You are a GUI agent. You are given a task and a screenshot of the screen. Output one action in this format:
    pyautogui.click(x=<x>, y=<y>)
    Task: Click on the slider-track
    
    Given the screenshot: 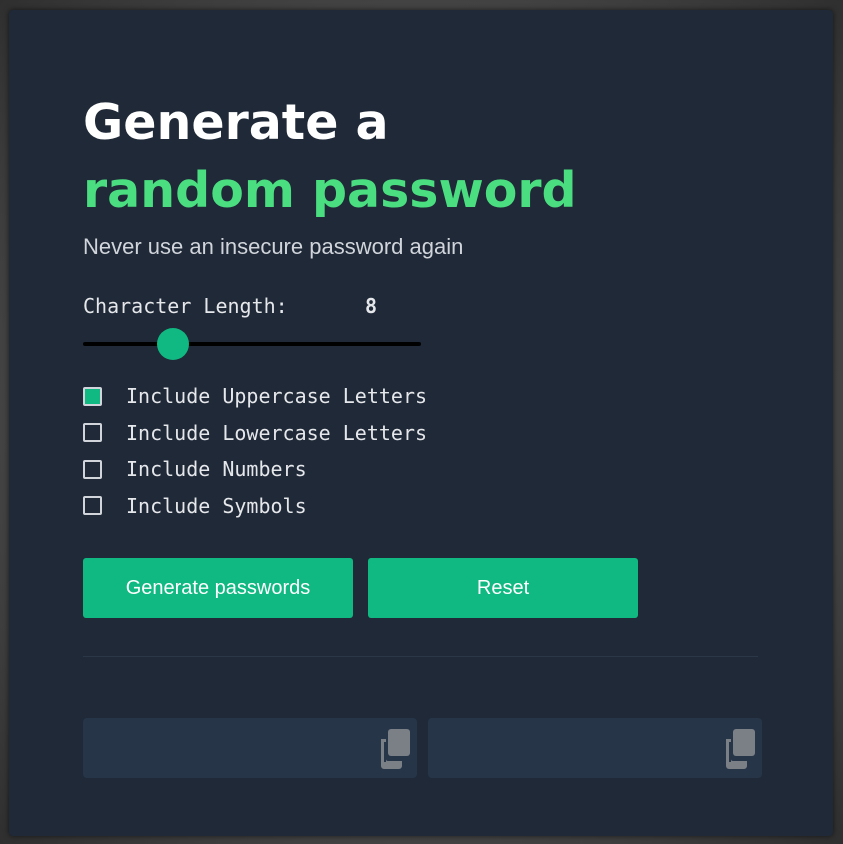 What is the action you would take?
    pyautogui.click(x=252, y=344)
    